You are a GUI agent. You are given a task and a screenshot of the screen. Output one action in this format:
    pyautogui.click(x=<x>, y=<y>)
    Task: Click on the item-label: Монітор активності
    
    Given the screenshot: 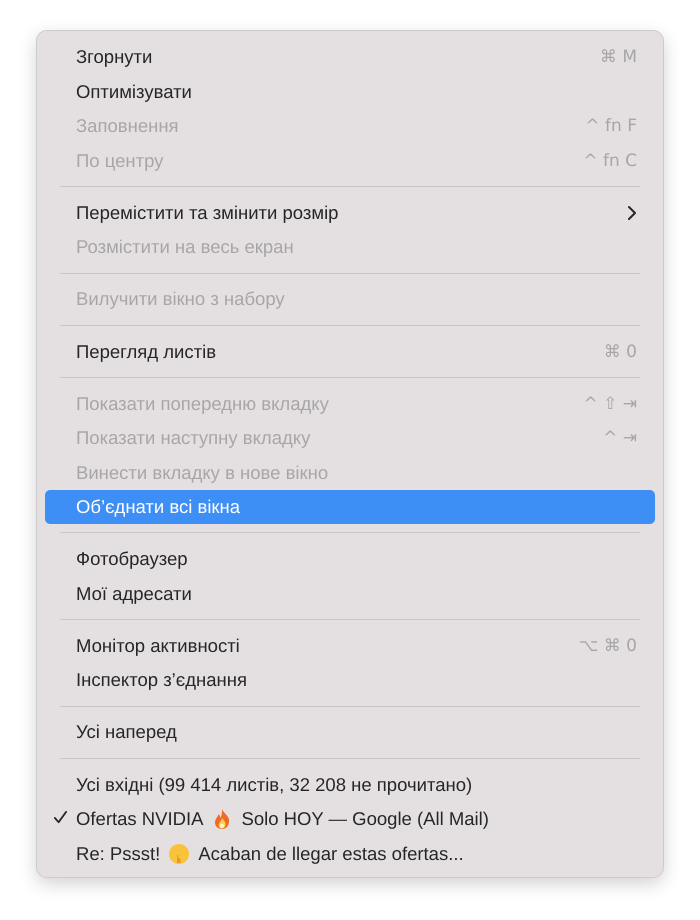 What is the action you would take?
    pyautogui.click(x=158, y=645)
    